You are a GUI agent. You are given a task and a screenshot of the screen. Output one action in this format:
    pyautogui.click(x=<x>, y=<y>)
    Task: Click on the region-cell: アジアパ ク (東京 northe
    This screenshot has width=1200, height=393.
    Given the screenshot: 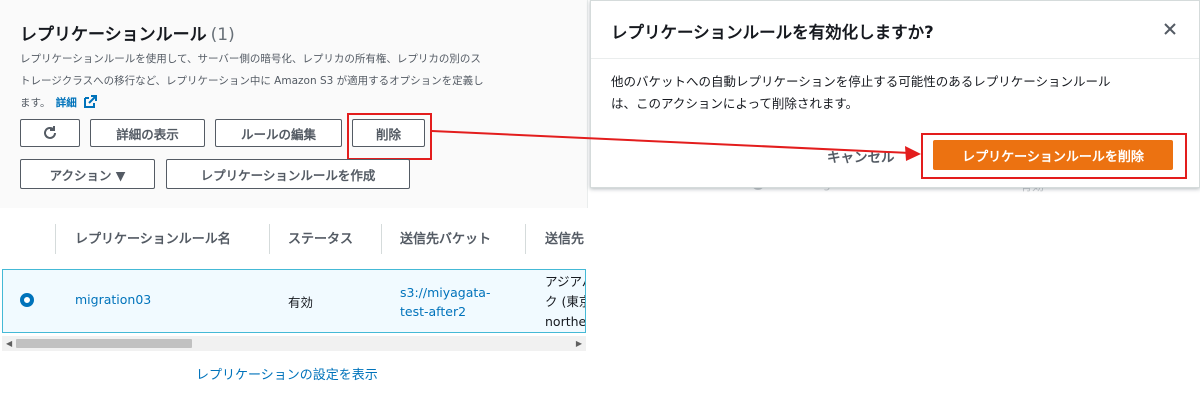 What is the action you would take?
    pyautogui.click(x=565, y=302)
    